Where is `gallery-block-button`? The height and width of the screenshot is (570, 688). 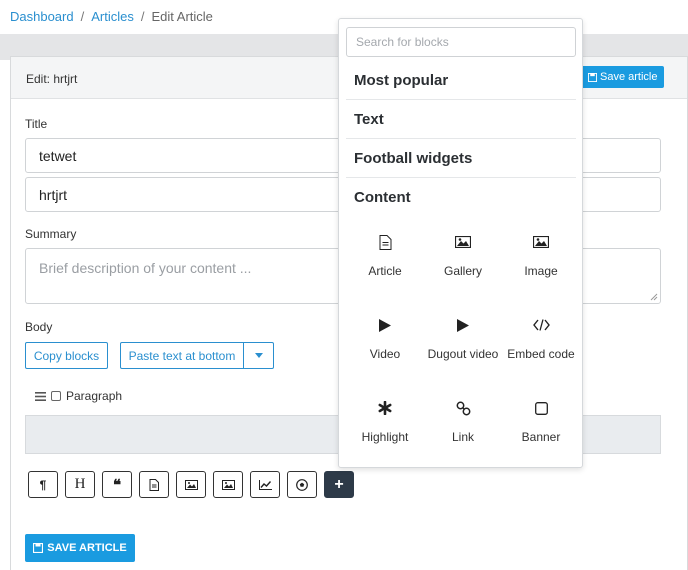 gallery-block-button is located at coordinates (191, 484).